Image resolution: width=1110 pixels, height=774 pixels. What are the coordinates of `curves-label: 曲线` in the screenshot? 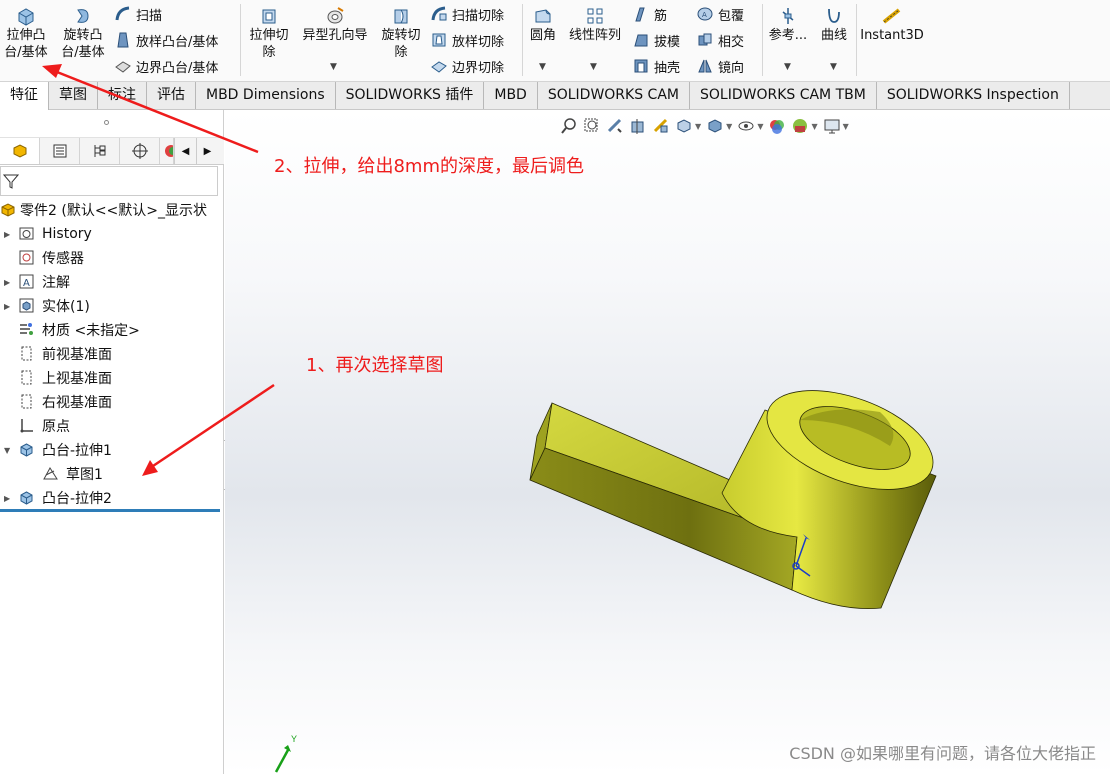 It's located at (833, 35).